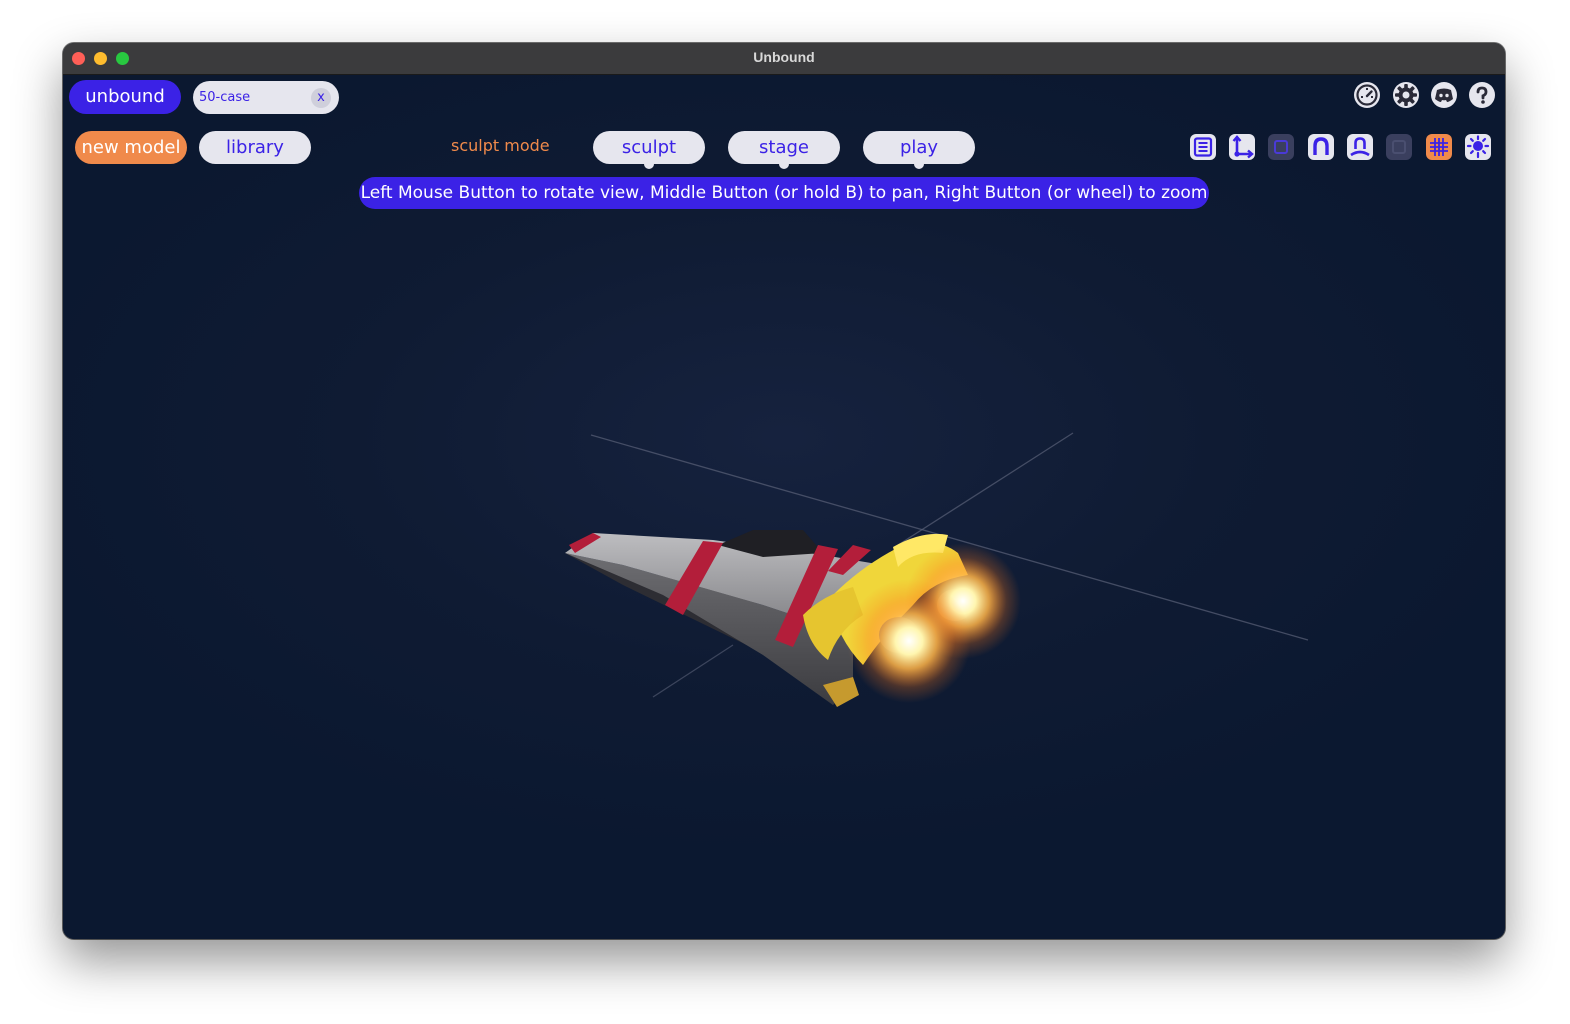 The width and height of the screenshot is (1570, 1024). What do you see at coordinates (1360, 147) in the screenshot?
I see `pin-icon` at bounding box center [1360, 147].